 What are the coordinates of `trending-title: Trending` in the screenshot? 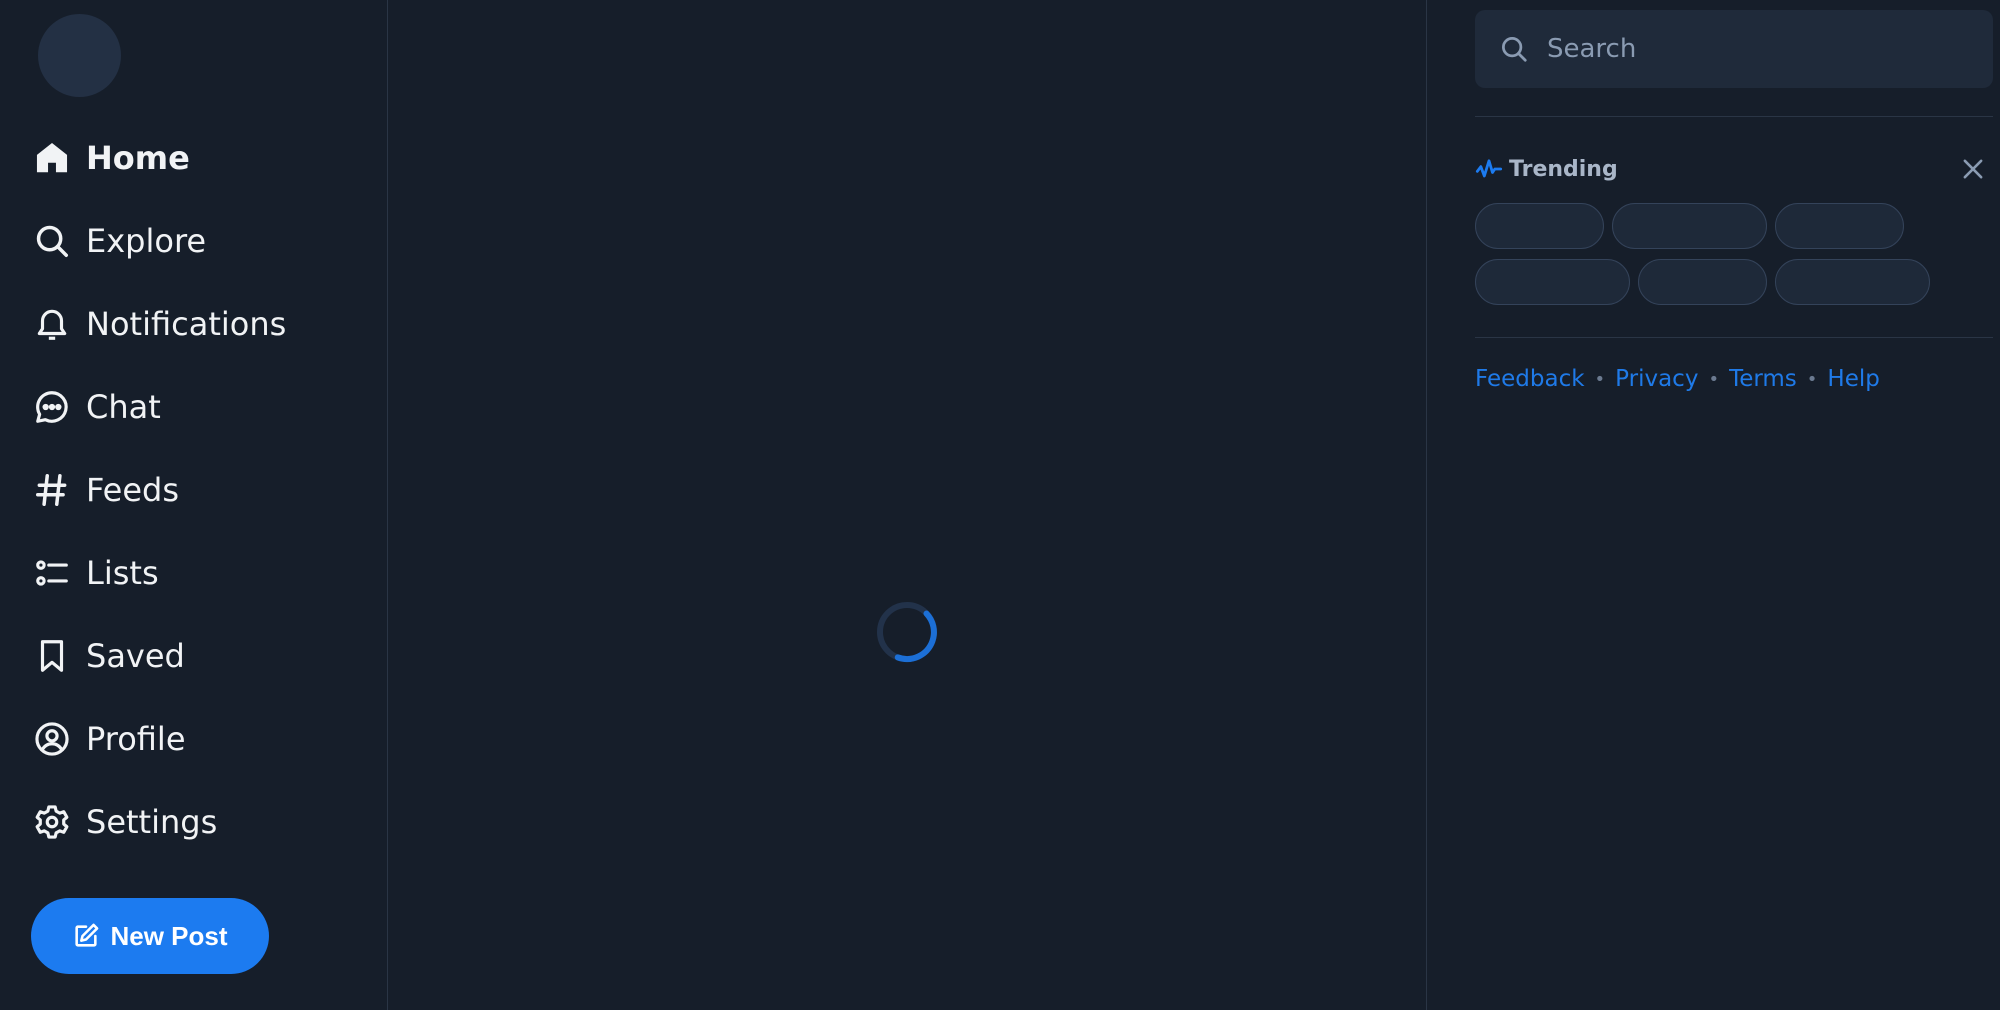 It's located at (1563, 169).